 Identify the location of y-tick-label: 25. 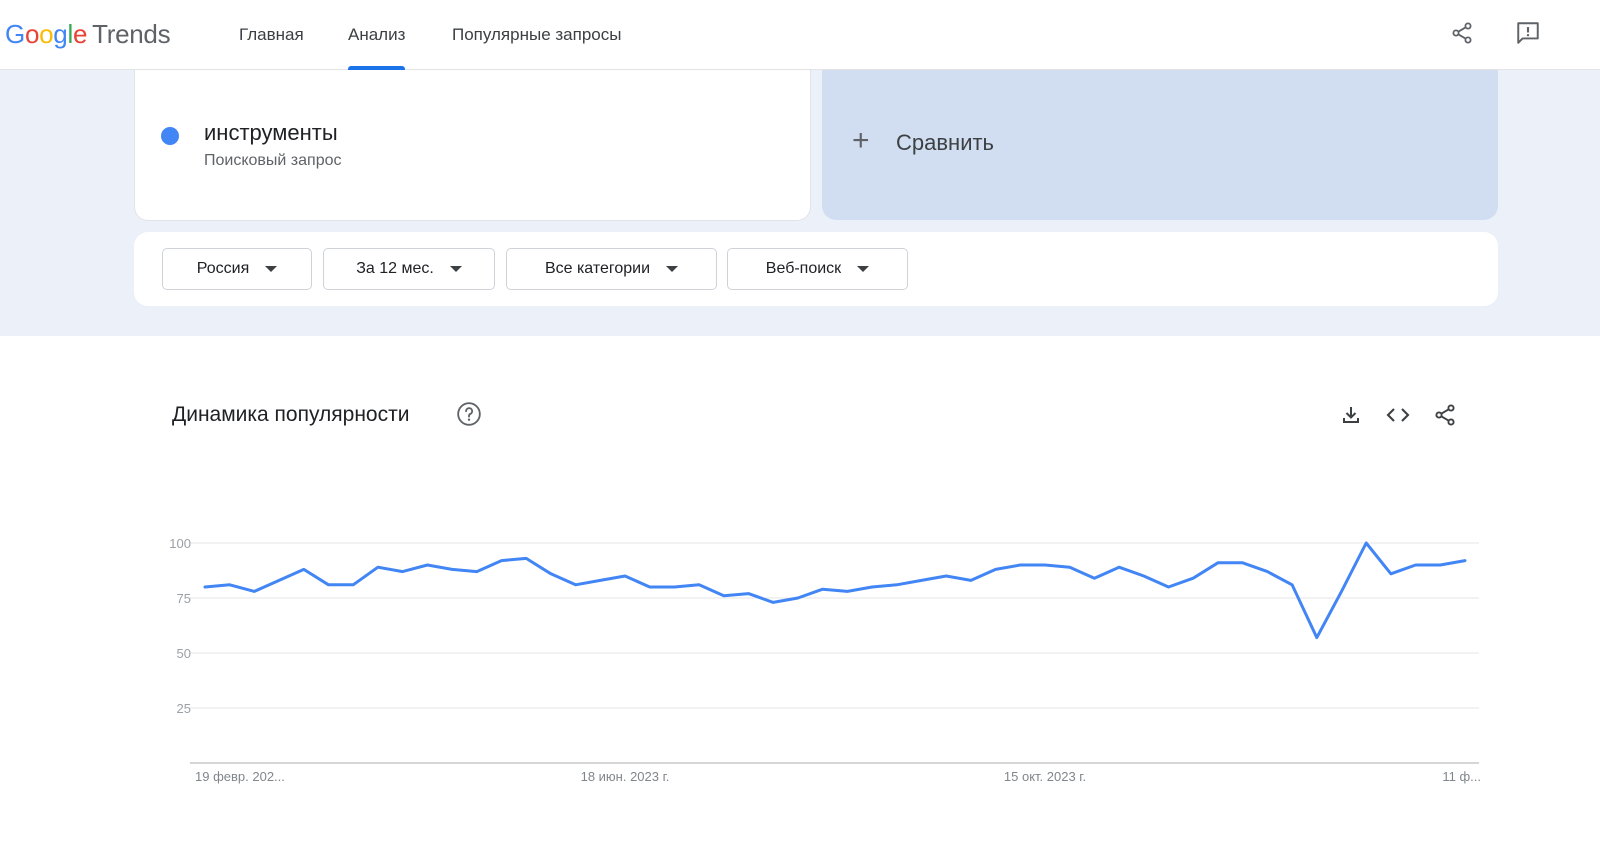
(184, 708).